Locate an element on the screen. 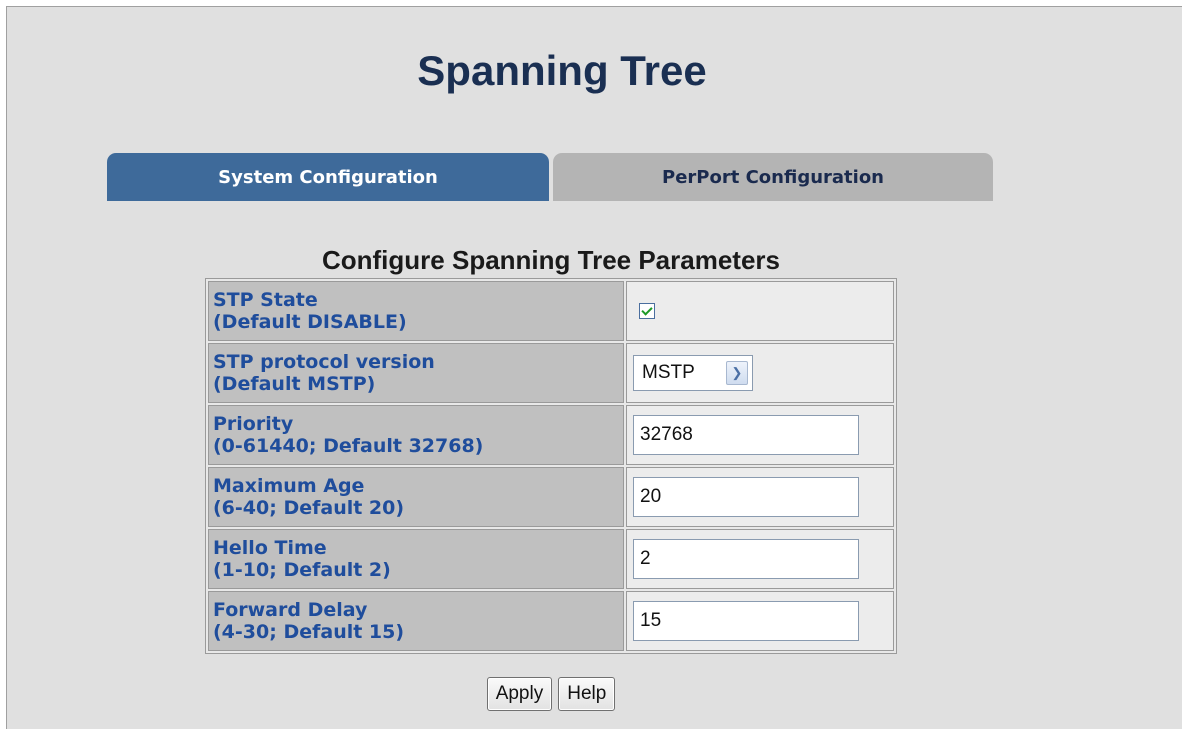  table-row: Maximum Age (6-40; Default 20) is located at coordinates (551, 497).